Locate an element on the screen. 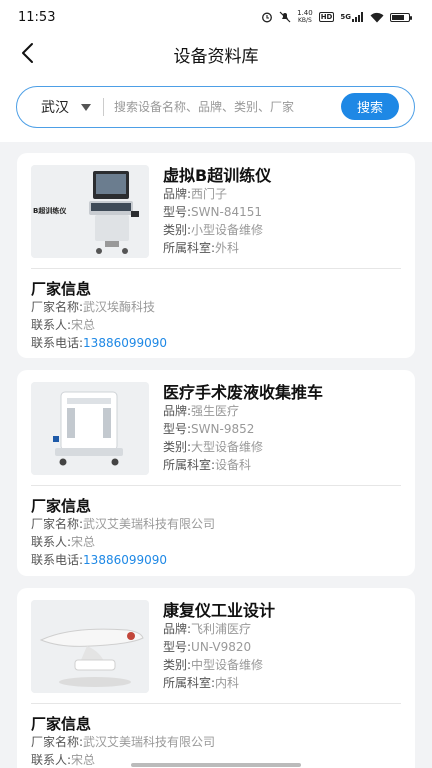 Image resolution: width=432 pixels, height=768 pixels. brand-line: 品牌:飞利浦医疗 is located at coordinates (207, 628).